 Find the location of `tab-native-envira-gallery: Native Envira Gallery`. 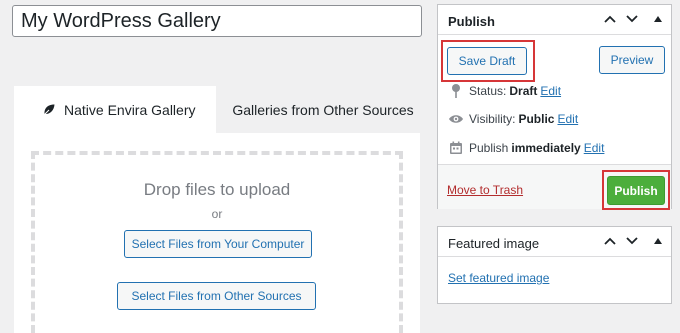

tab-native-envira-gallery: Native Envira Gallery is located at coordinates (115, 109).